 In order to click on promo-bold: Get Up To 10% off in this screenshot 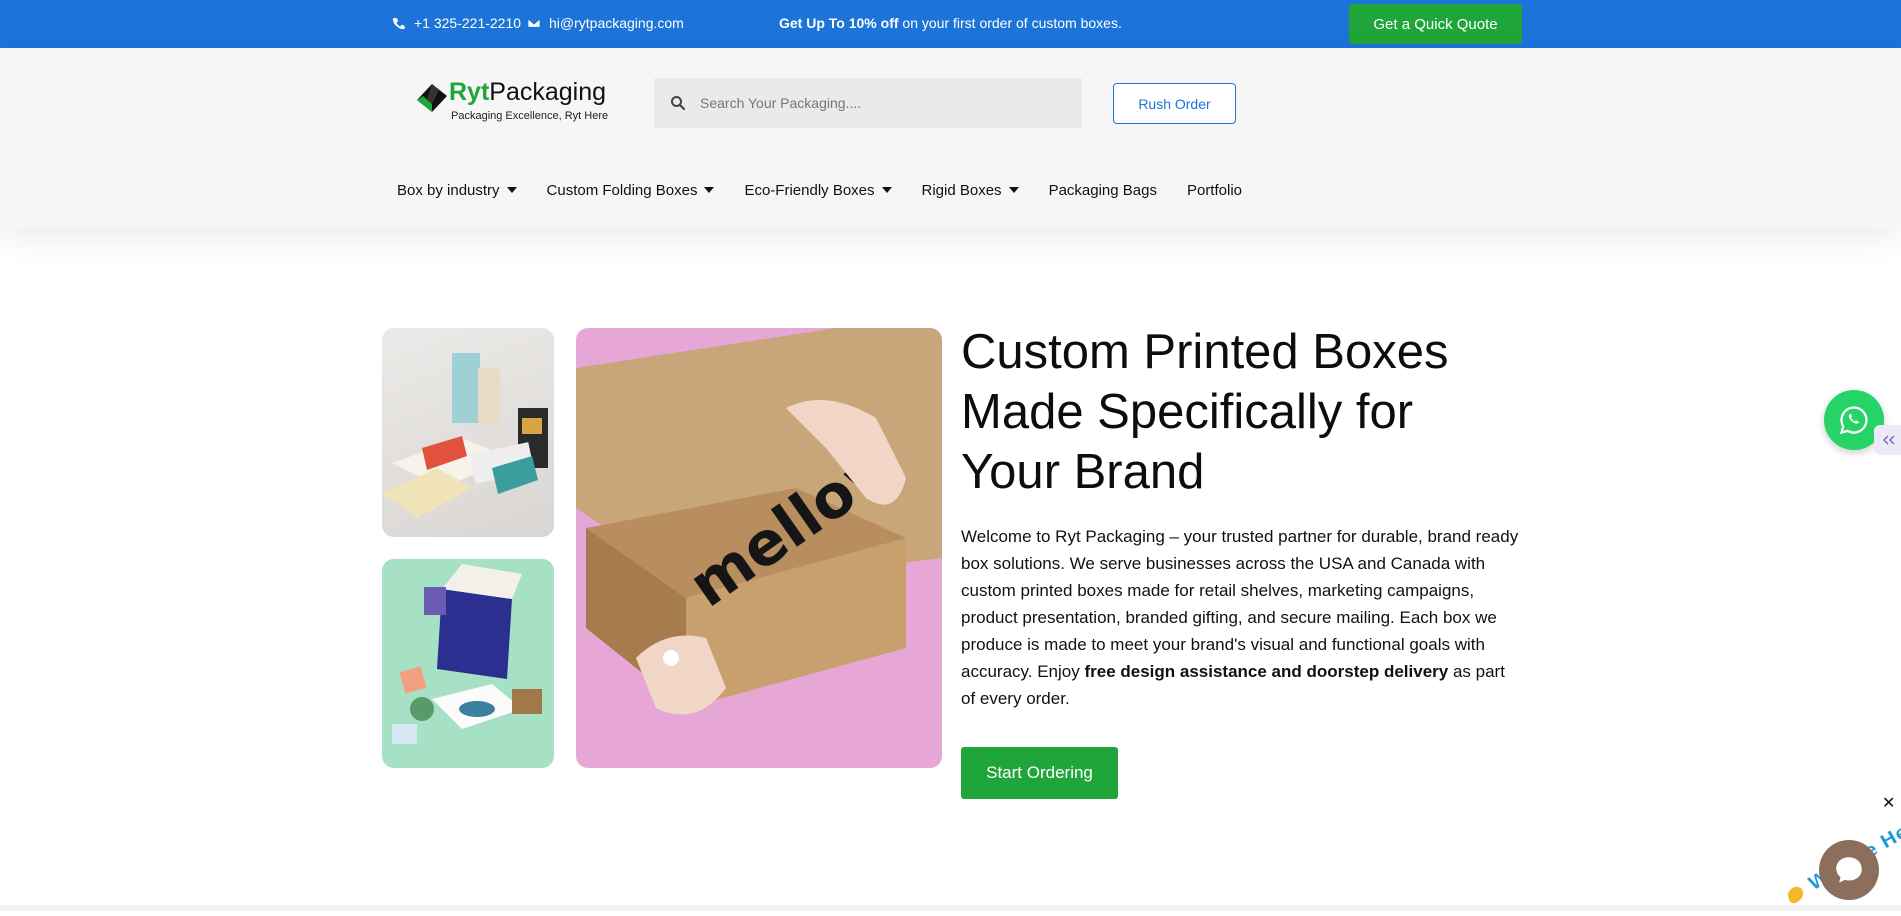, I will do `click(839, 23)`.